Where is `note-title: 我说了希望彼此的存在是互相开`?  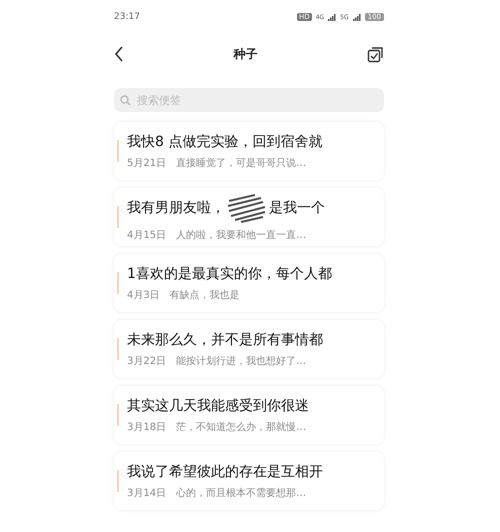
note-title: 我说了希望彼此的存在是互相开 is located at coordinates (225, 471).